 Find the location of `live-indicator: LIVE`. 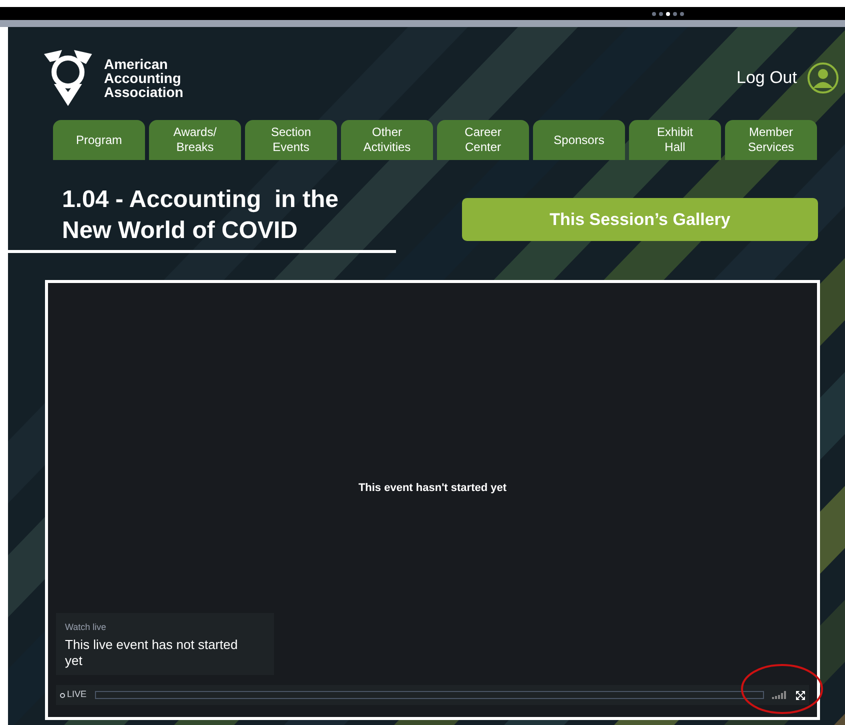

live-indicator: LIVE is located at coordinates (73, 695).